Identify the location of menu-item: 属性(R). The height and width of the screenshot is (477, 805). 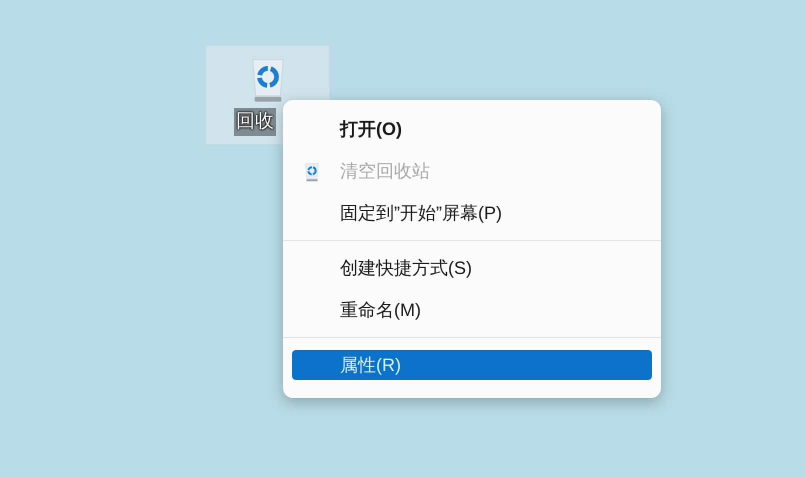
(472, 365).